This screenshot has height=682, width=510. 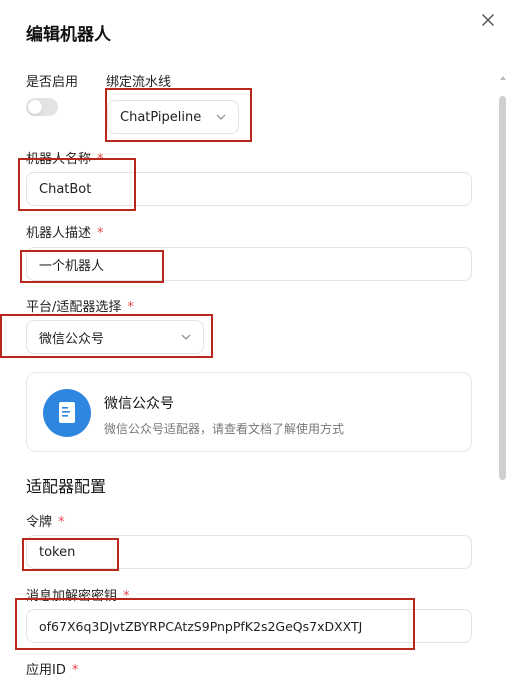 I want to click on platform-label: 平台/适配器选择 *, so click(x=80, y=307).